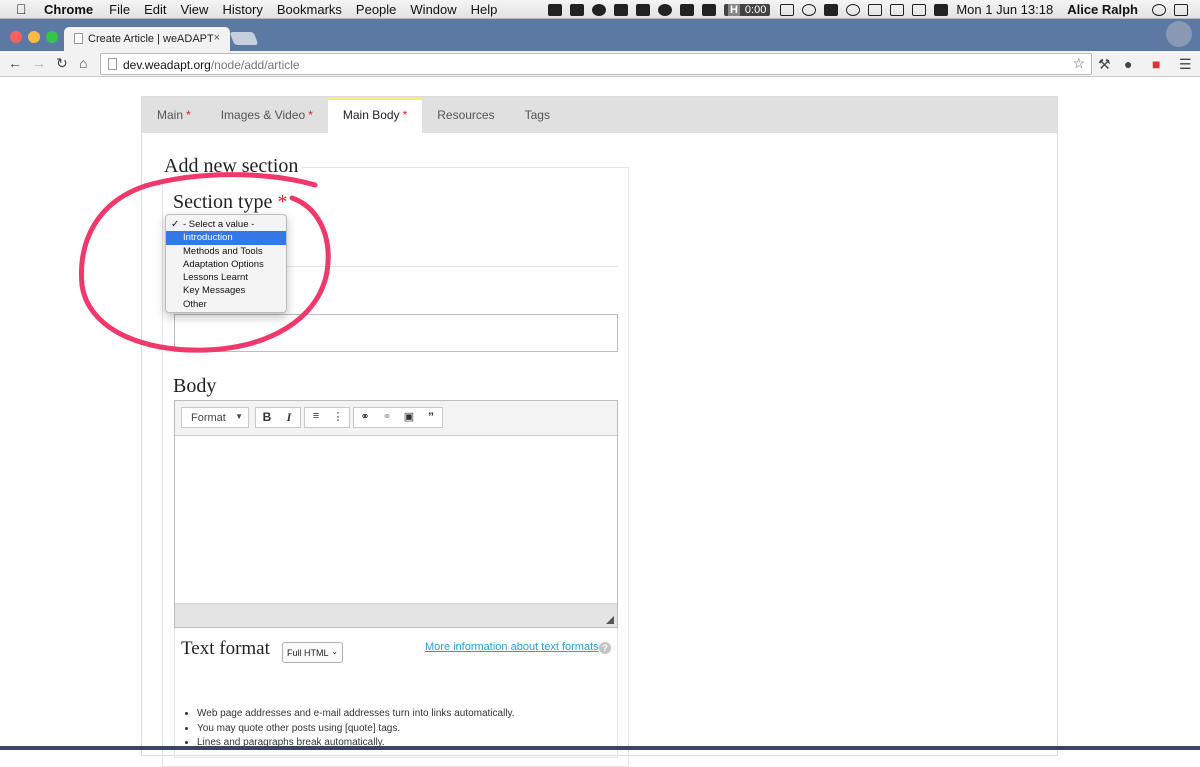 This screenshot has width=1200, height=767. I want to click on checkmark-icon: ✓, so click(175, 224).